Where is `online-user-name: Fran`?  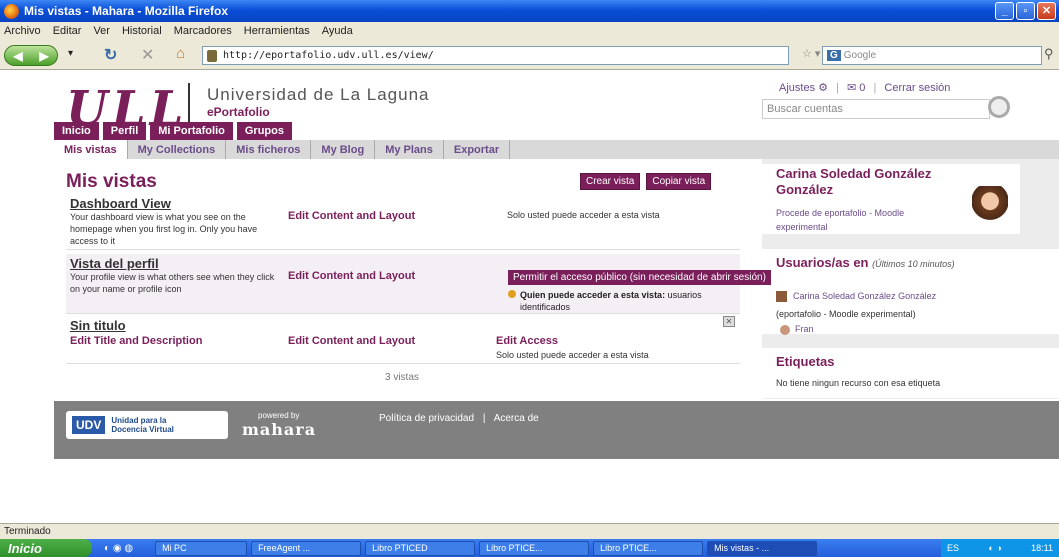 online-user-name: Fran is located at coordinates (804, 329).